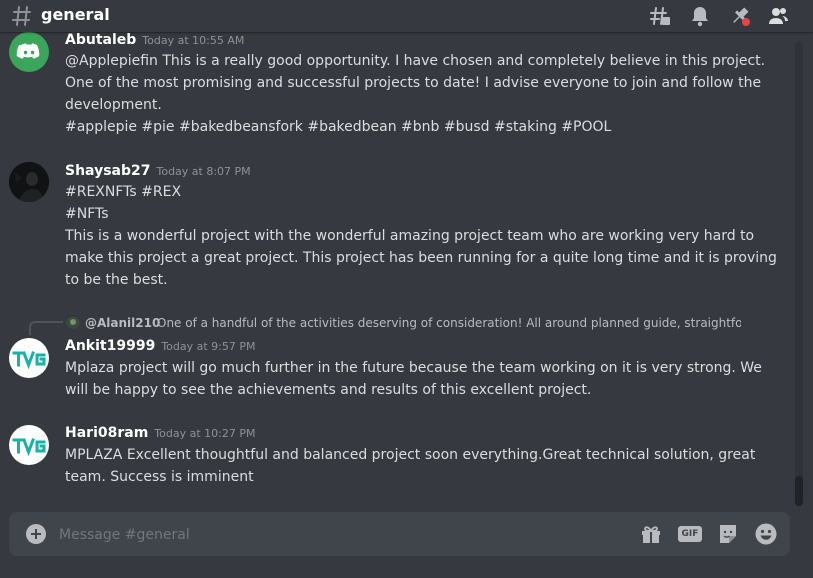  What do you see at coordinates (160, 346) in the screenshot?
I see `username: Ankit19999 Today at 9:57 PM` at bounding box center [160, 346].